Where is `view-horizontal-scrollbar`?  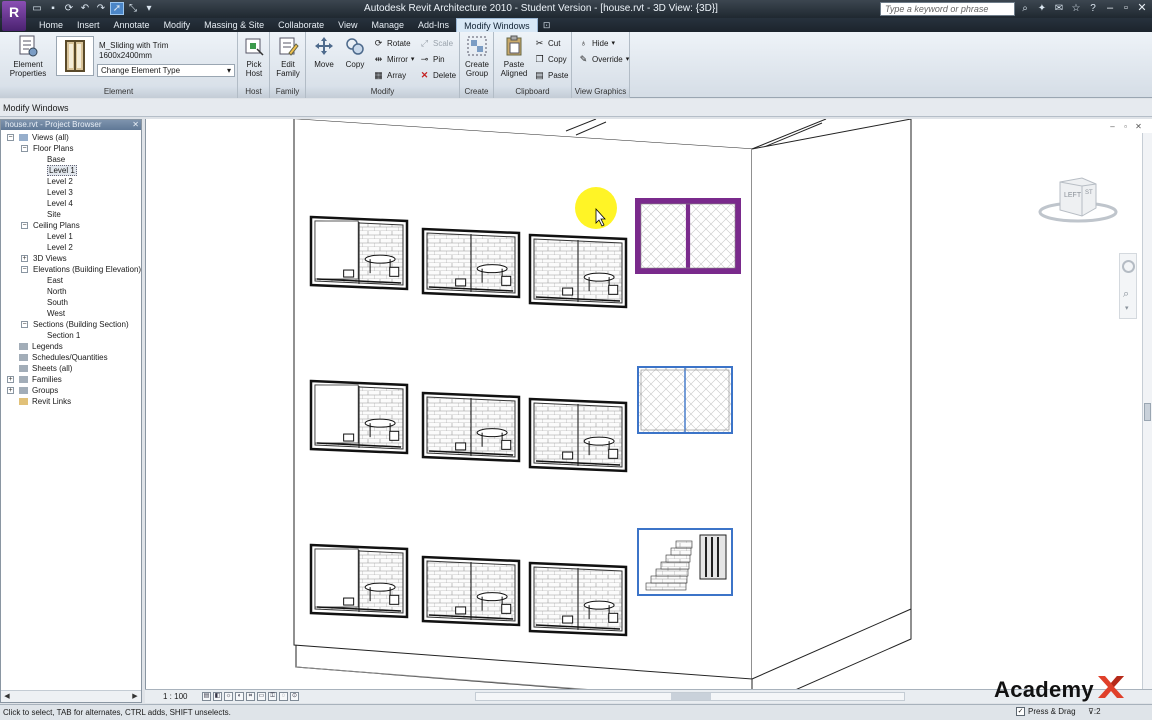 view-horizontal-scrollbar is located at coordinates (690, 696).